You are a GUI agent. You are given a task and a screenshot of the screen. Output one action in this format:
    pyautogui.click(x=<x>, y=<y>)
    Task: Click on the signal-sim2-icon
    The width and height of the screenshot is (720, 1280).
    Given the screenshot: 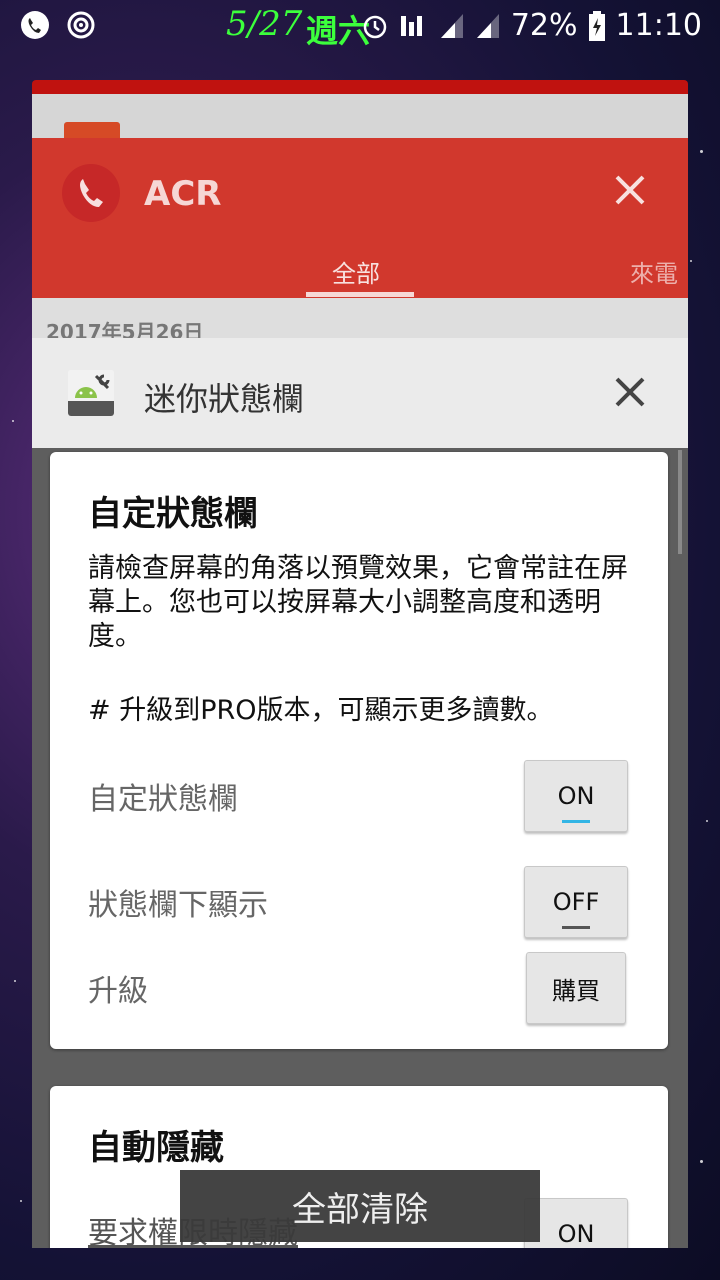 What is the action you would take?
    pyautogui.click(x=487, y=25)
    